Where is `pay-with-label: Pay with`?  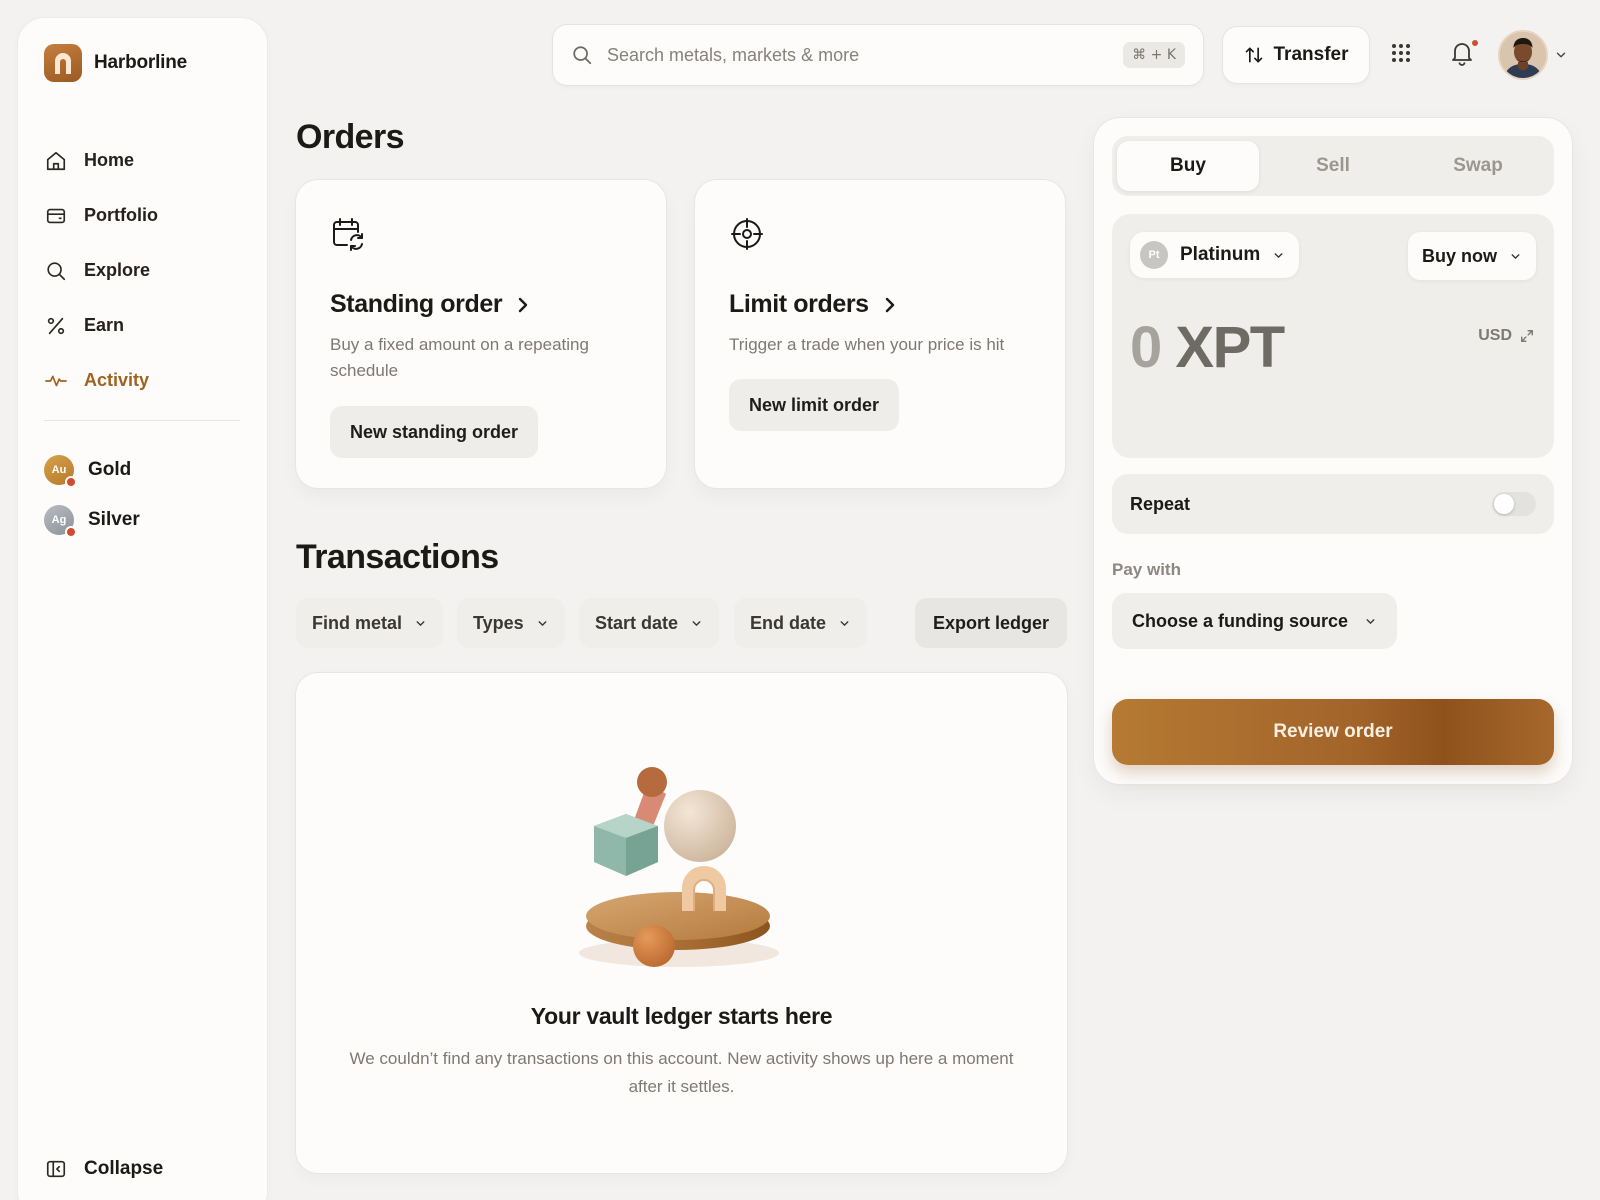 pay-with-label: Pay with is located at coordinates (1146, 569).